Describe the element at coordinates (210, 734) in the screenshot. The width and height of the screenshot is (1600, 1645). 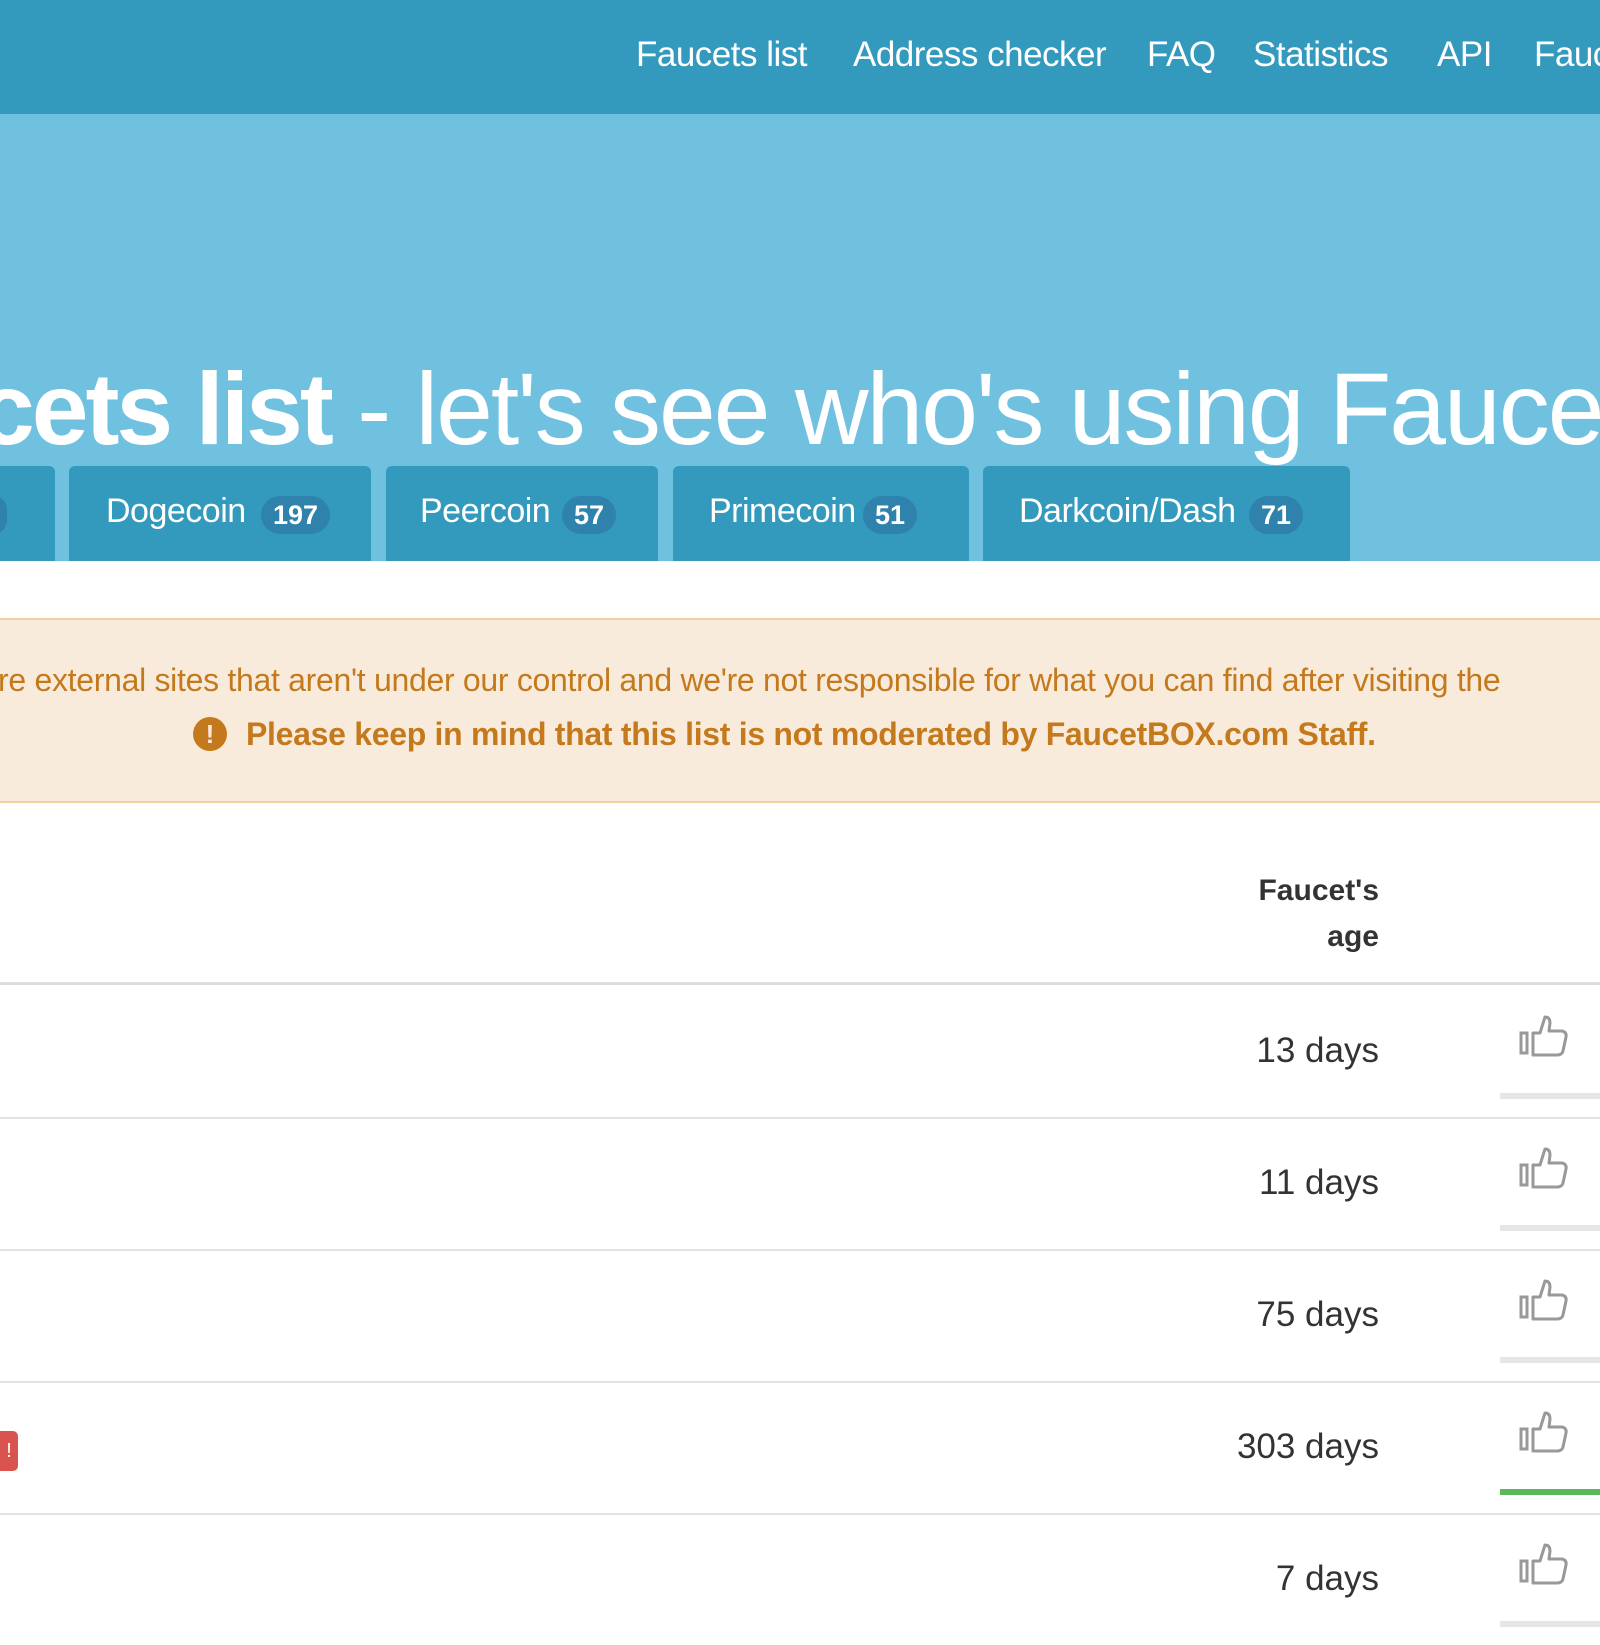
I see `exclamation-circle-icon: !` at that location.